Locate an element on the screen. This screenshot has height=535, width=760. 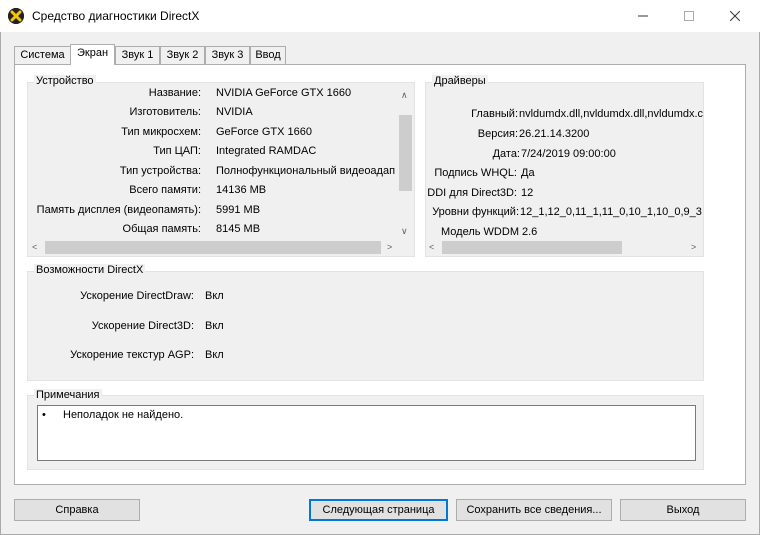
next-page-button: Следующая страница is located at coordinates (378, 510).